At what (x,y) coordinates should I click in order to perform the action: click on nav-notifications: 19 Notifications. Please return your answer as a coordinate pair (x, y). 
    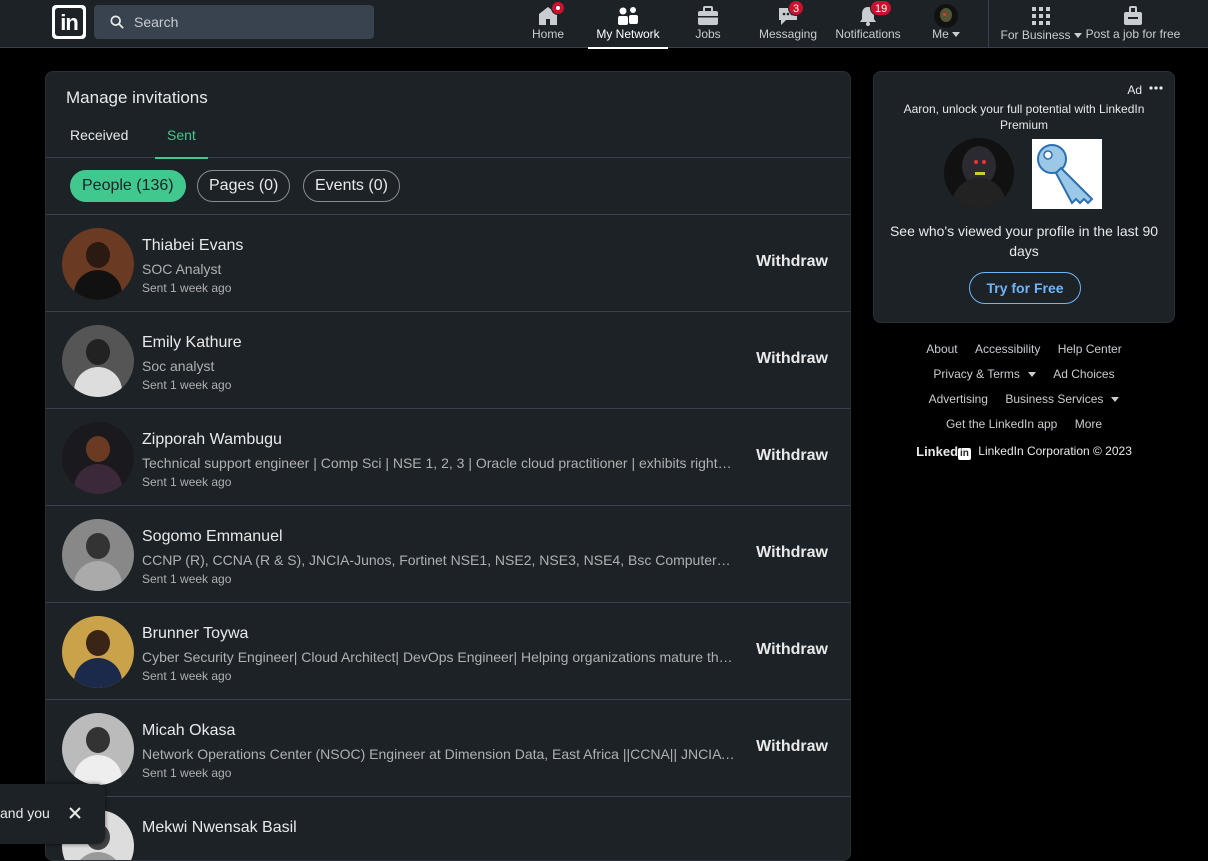
    Looking at the image, I should click on (868, 24).